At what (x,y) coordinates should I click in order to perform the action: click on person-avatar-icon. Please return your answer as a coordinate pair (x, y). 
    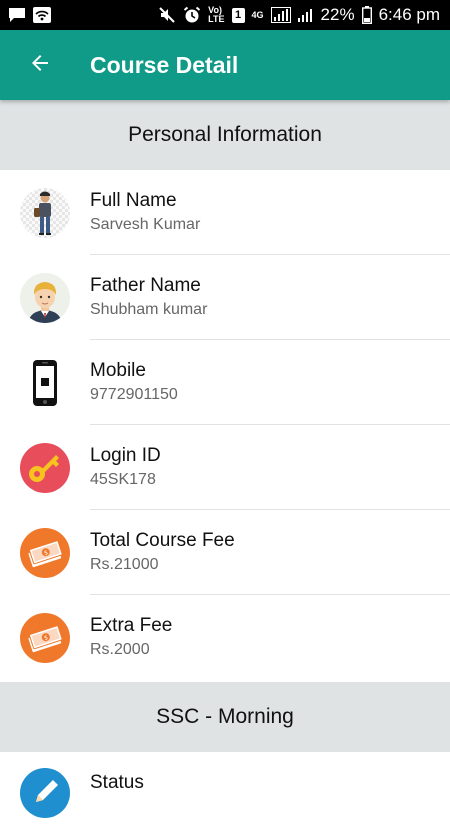
    Looking at the image, I should click on (45, 212).